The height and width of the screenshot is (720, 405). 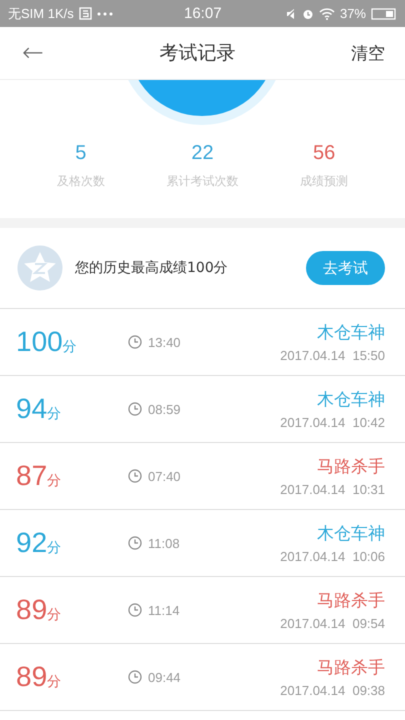 I want to click on duration-text: 08:59, so click(x=164, y=409).